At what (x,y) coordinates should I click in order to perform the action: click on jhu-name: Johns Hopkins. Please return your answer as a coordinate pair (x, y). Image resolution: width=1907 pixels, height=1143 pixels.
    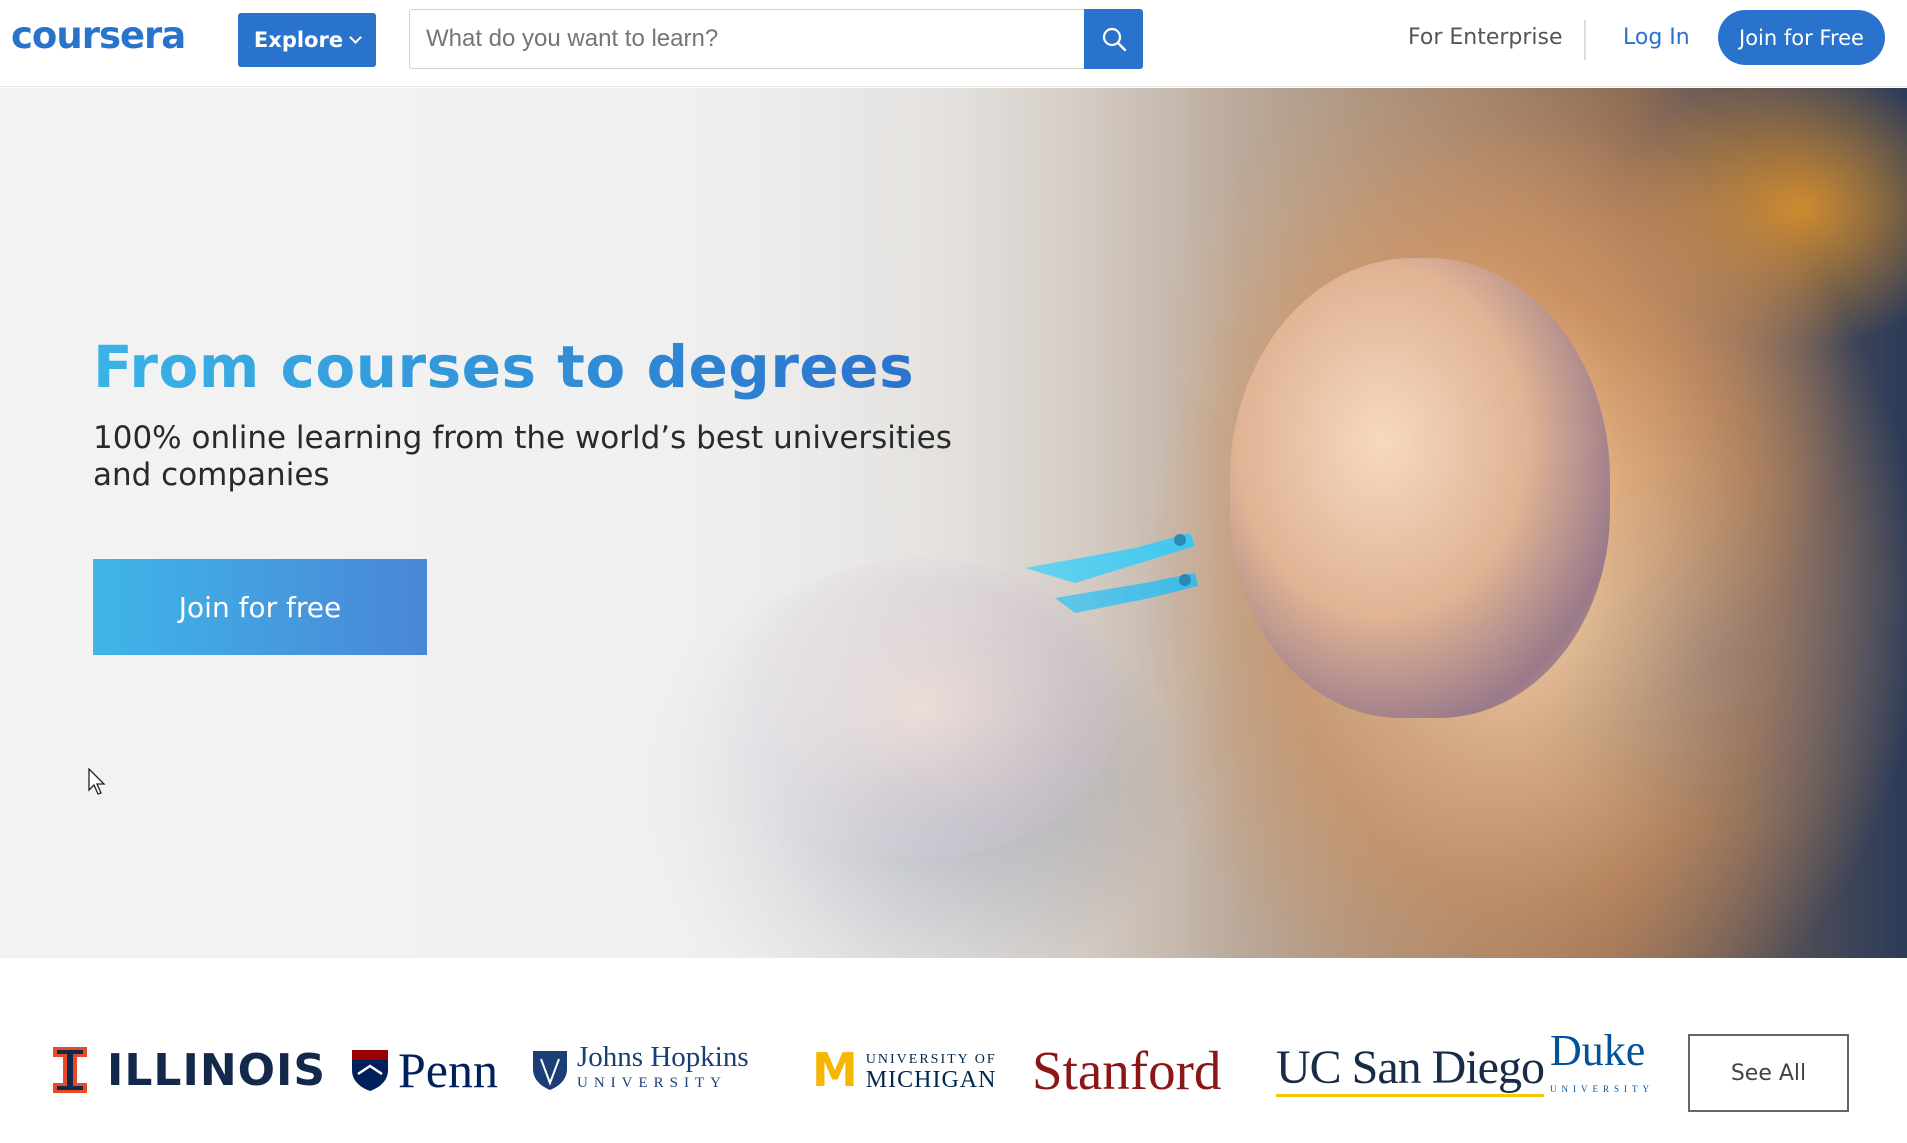
    Looking at the image, I should click on (663, 1057).